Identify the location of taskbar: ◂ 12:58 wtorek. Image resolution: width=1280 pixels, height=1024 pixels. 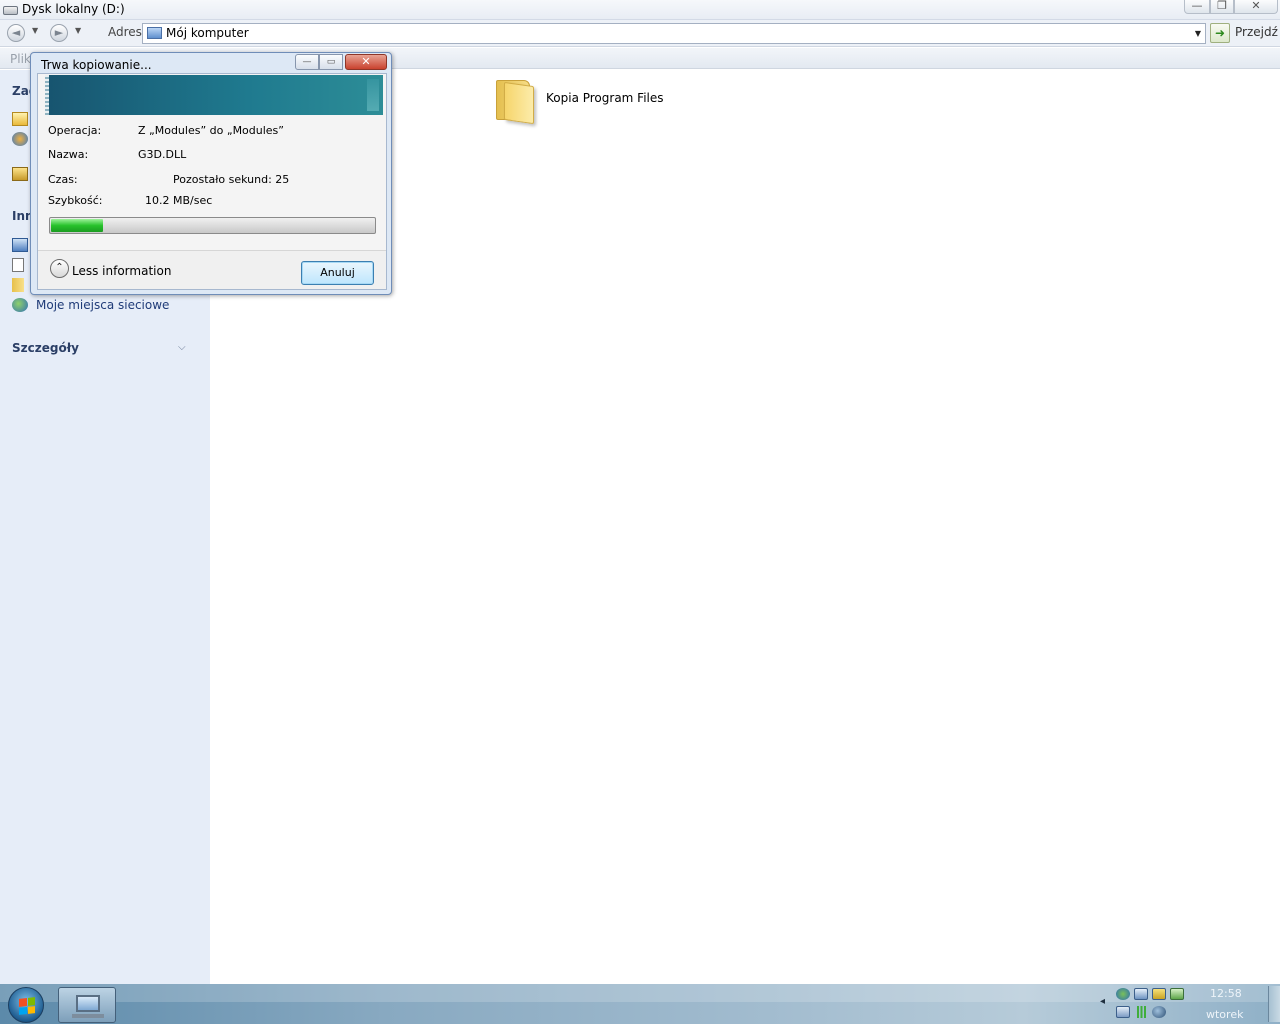
(640, 1004).